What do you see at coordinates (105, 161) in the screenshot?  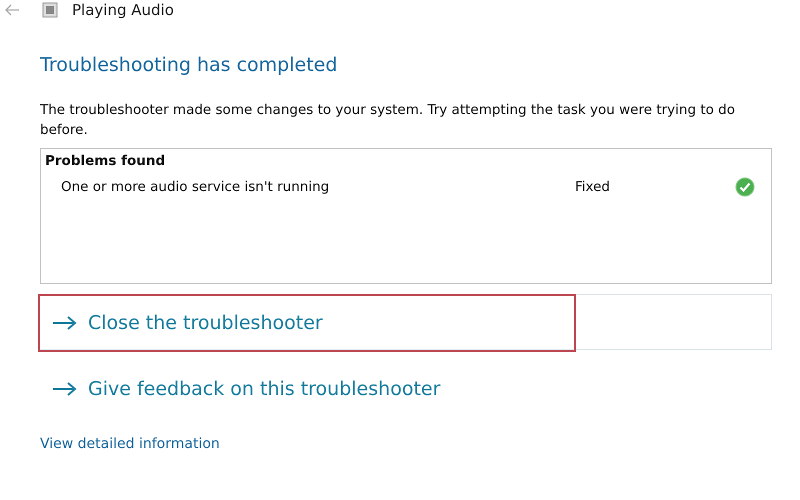 I see `panel-title: Problems found` at bounding box center [105, 161].